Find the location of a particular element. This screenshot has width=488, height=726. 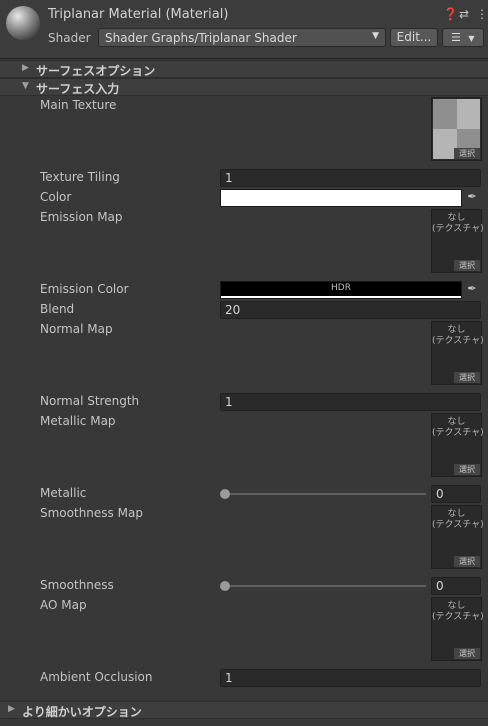

metallic-label: Metallic is located at coordinates (63, 493).